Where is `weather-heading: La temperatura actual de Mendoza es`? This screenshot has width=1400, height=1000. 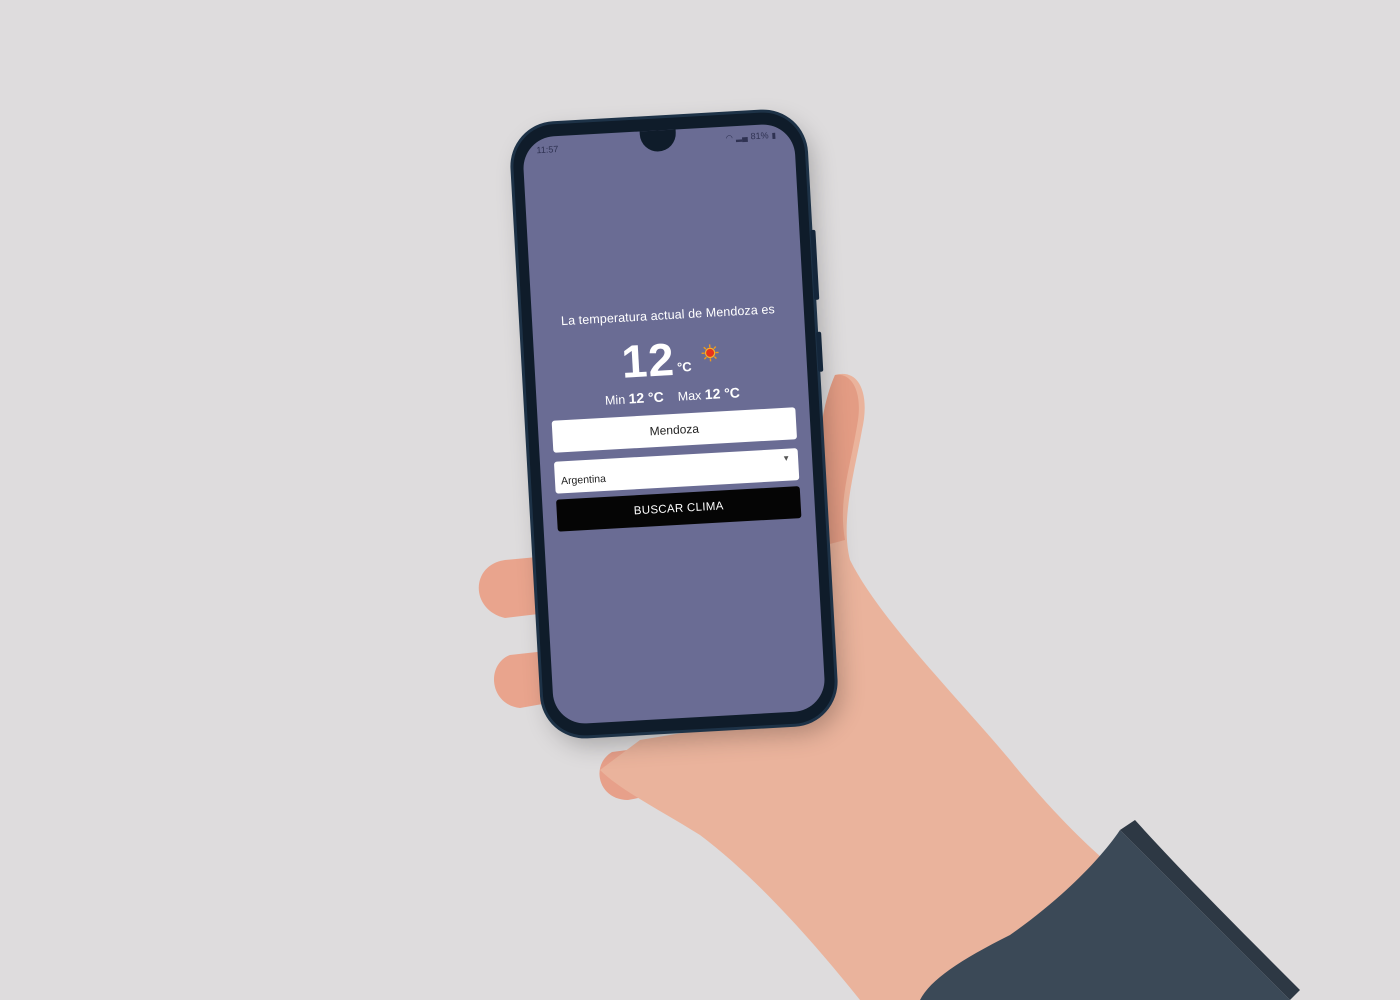 weather-heading: La temperatura actual de Mendoza es is located at coordinates (668, 315).